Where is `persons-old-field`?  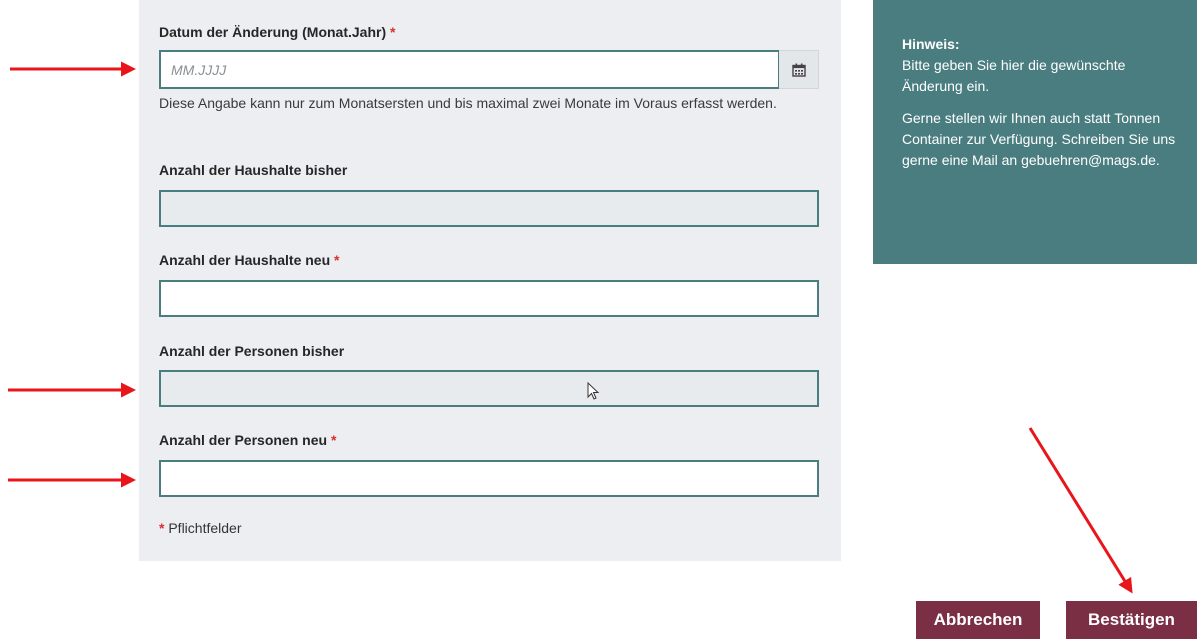
persons-old-field is located at coordinates (489, 388).